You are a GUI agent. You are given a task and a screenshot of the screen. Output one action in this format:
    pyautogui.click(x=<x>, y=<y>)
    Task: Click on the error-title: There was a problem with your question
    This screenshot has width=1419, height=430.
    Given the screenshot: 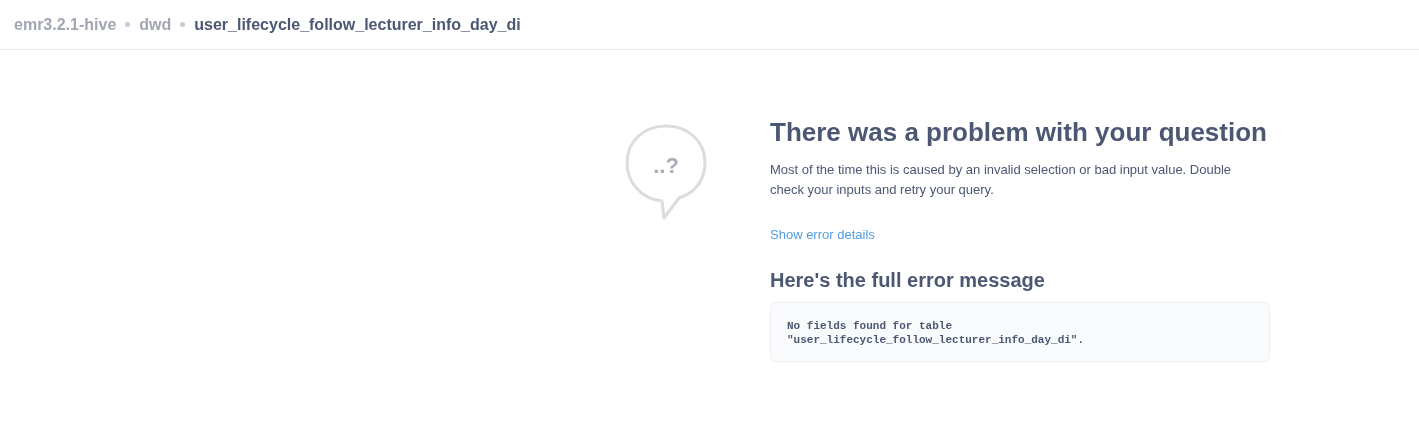 What is the action you would take?
    pyautogui.click(x=1019, y=132)
    